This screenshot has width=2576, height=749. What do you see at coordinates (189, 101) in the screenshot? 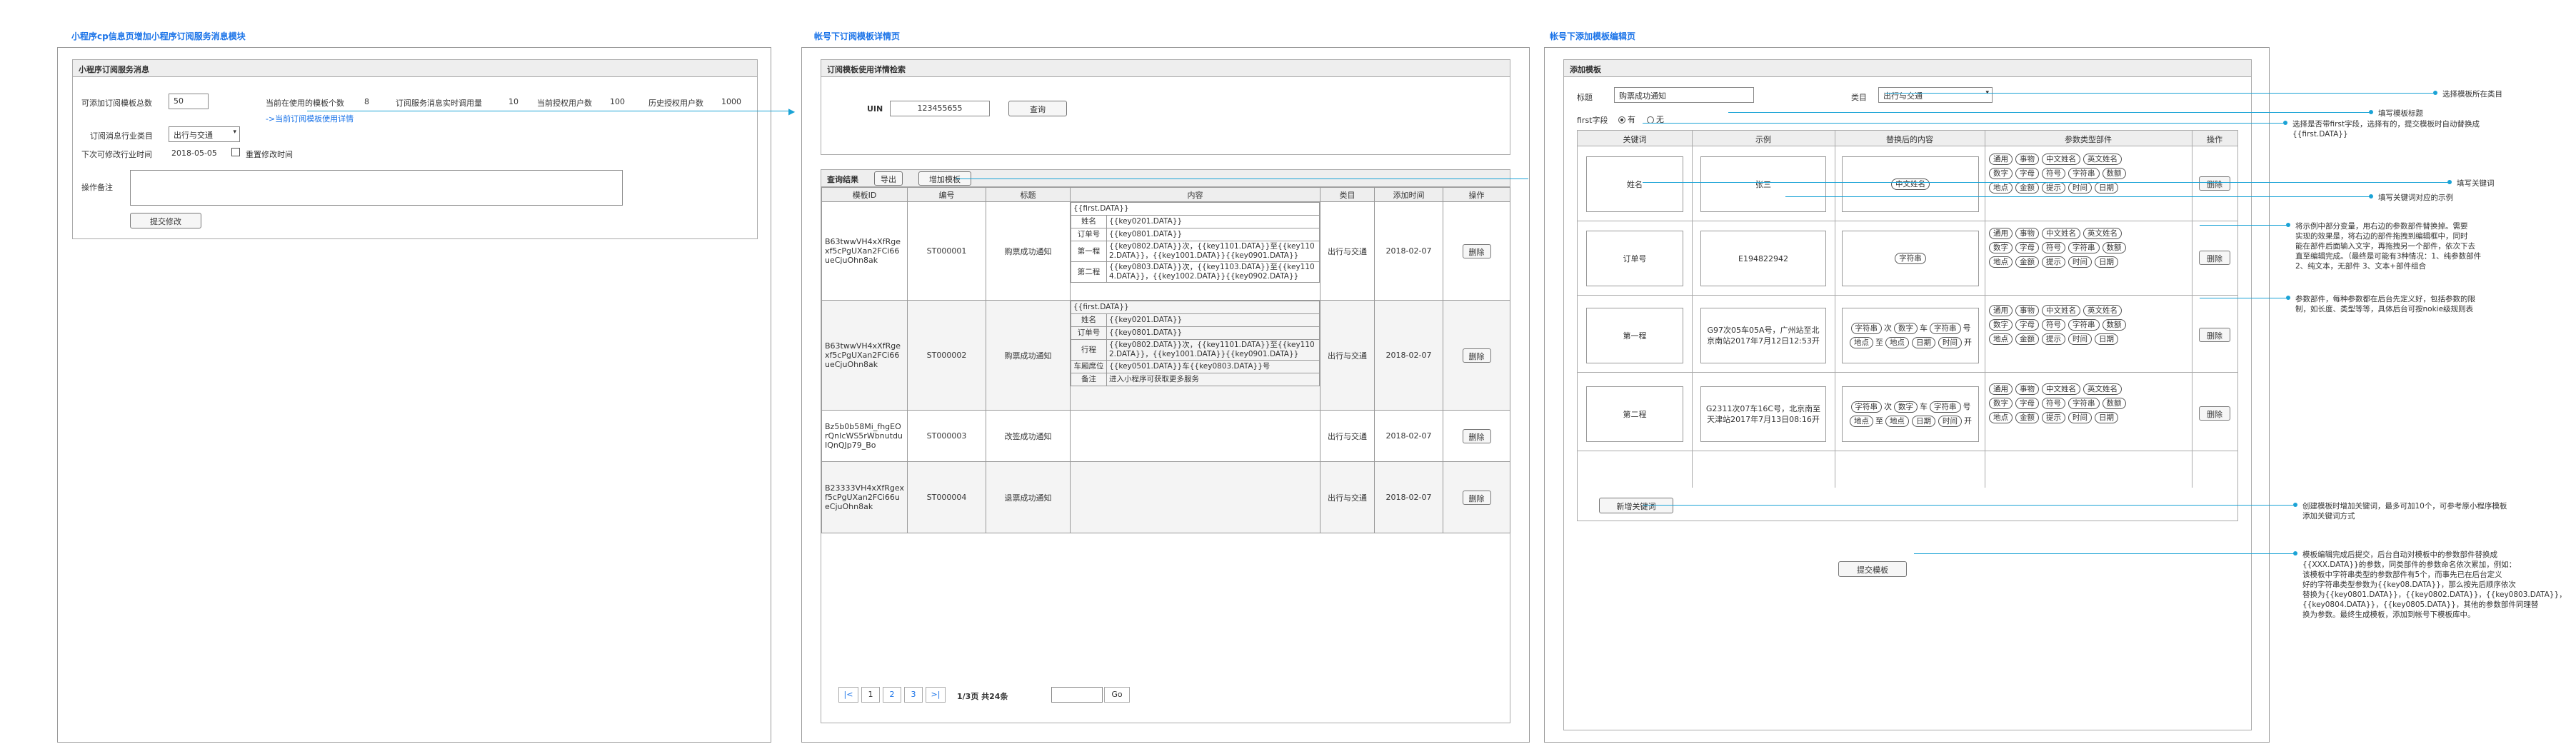
I see `max-templates-input: 50` at bounding box center [189, 101].